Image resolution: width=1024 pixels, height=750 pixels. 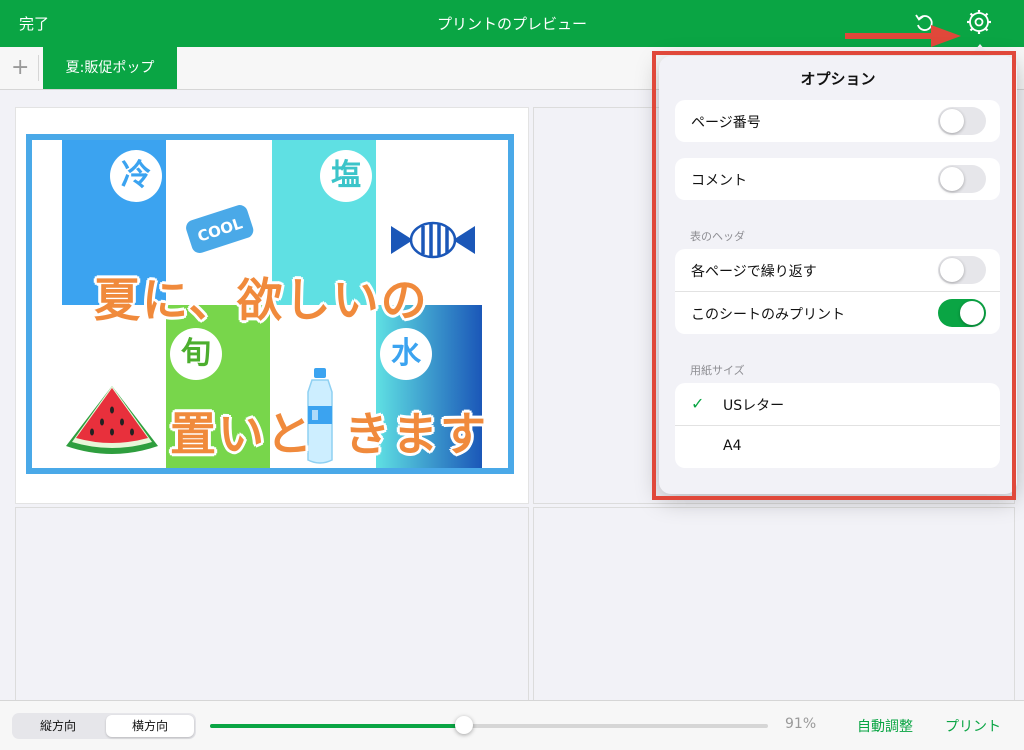 I want to click on page-number-group: ページ番号, so click(x=837, y=121).